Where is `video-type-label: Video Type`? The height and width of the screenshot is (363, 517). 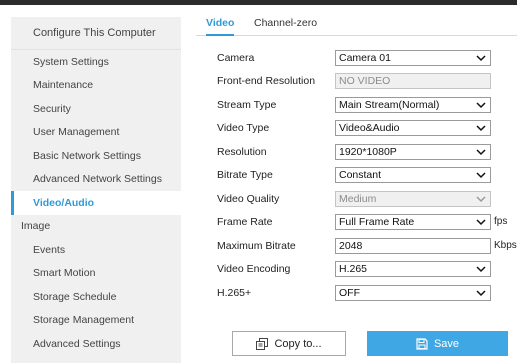
video-type-label: Video Type is located at coordinates (243, 128).